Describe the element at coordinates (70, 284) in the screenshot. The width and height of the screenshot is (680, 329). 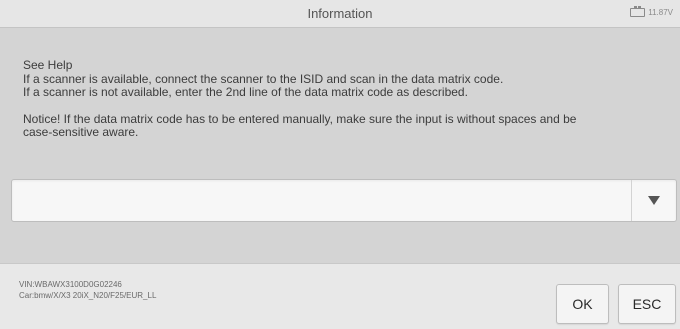
I see `vin-text: VIN:WBAWX3100D0G02246` at that location.